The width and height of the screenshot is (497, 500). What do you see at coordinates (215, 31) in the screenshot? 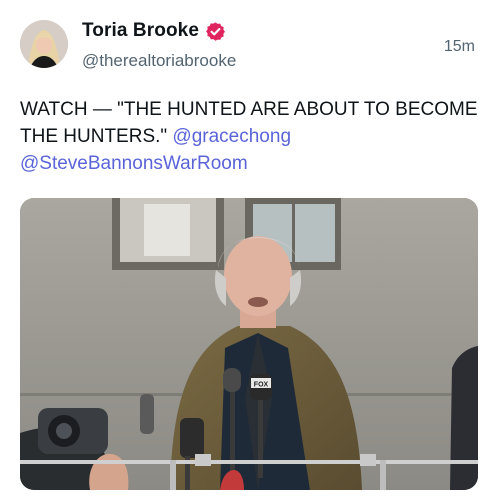
I see `verified-badge-icon` at bounding box center [215, 31].